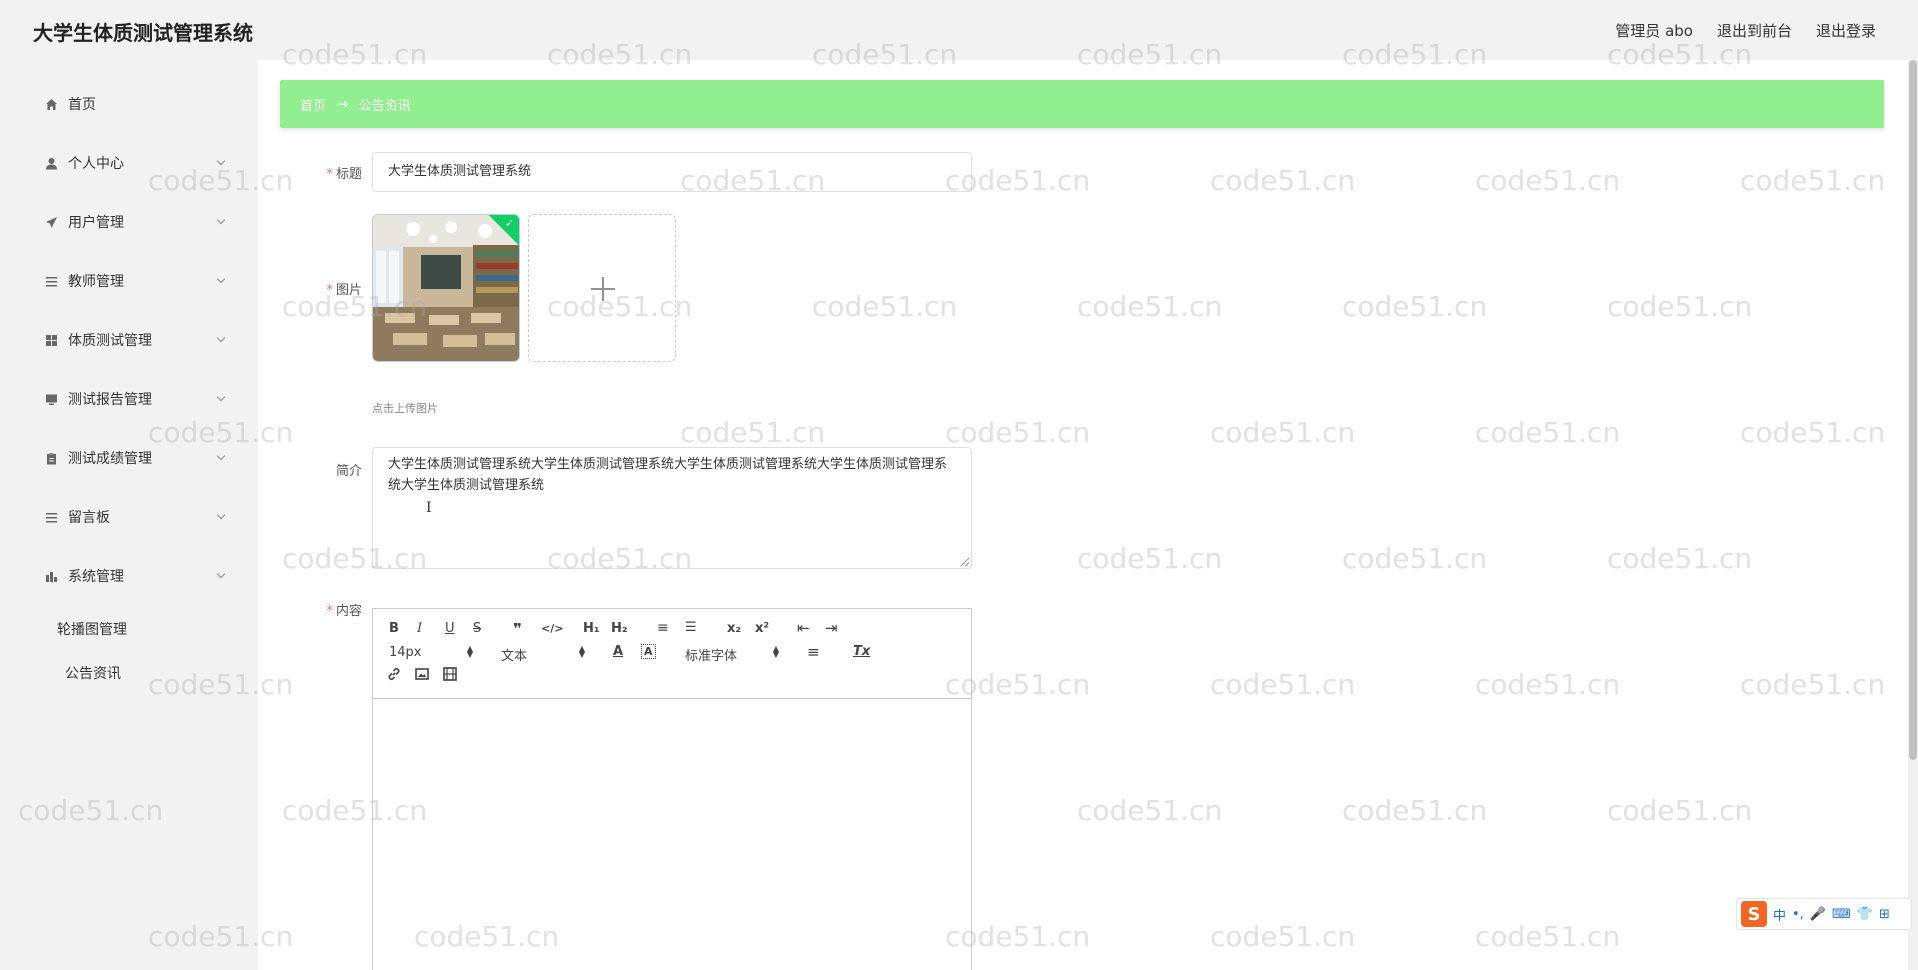 The image size is (1918, 970). What do you see at coordinates (734, 628) in the screenshot?
I see `subscript-button: x₂` at bounding box center [734, 628].